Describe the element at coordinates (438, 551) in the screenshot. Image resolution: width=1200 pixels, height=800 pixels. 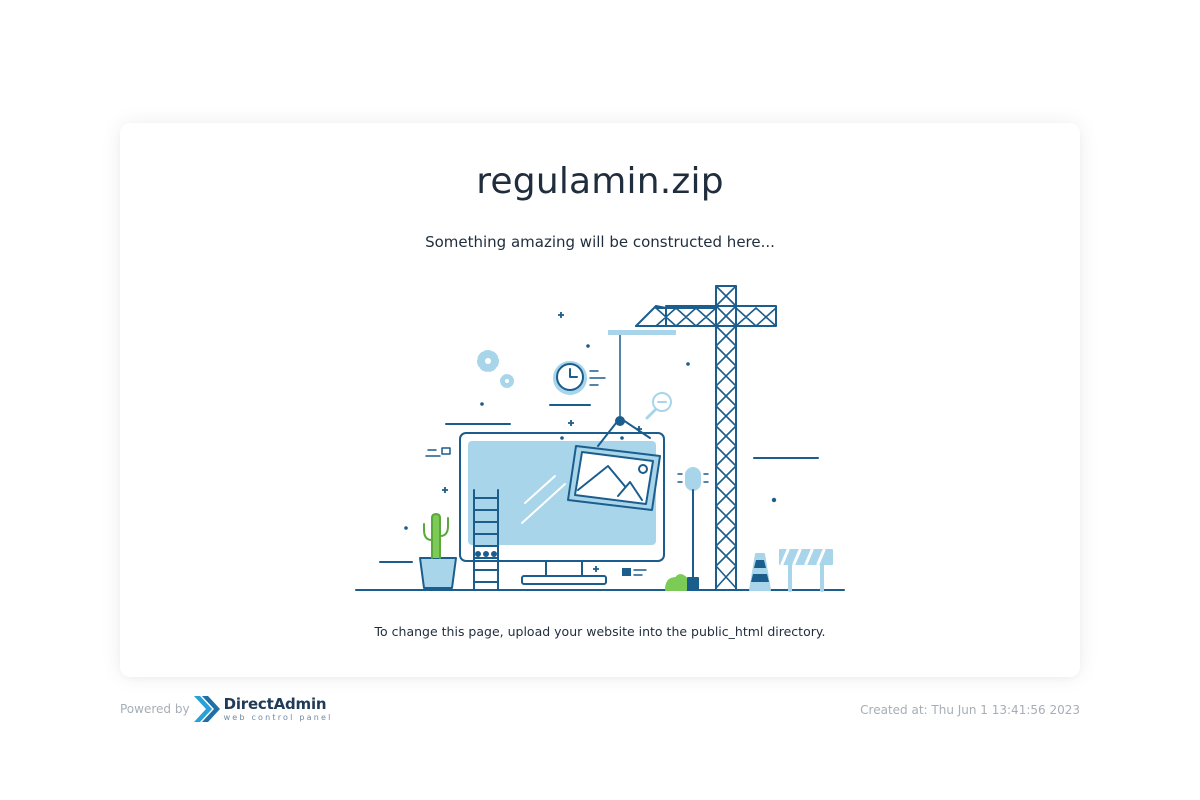
I see `cactus-icon` at that location.